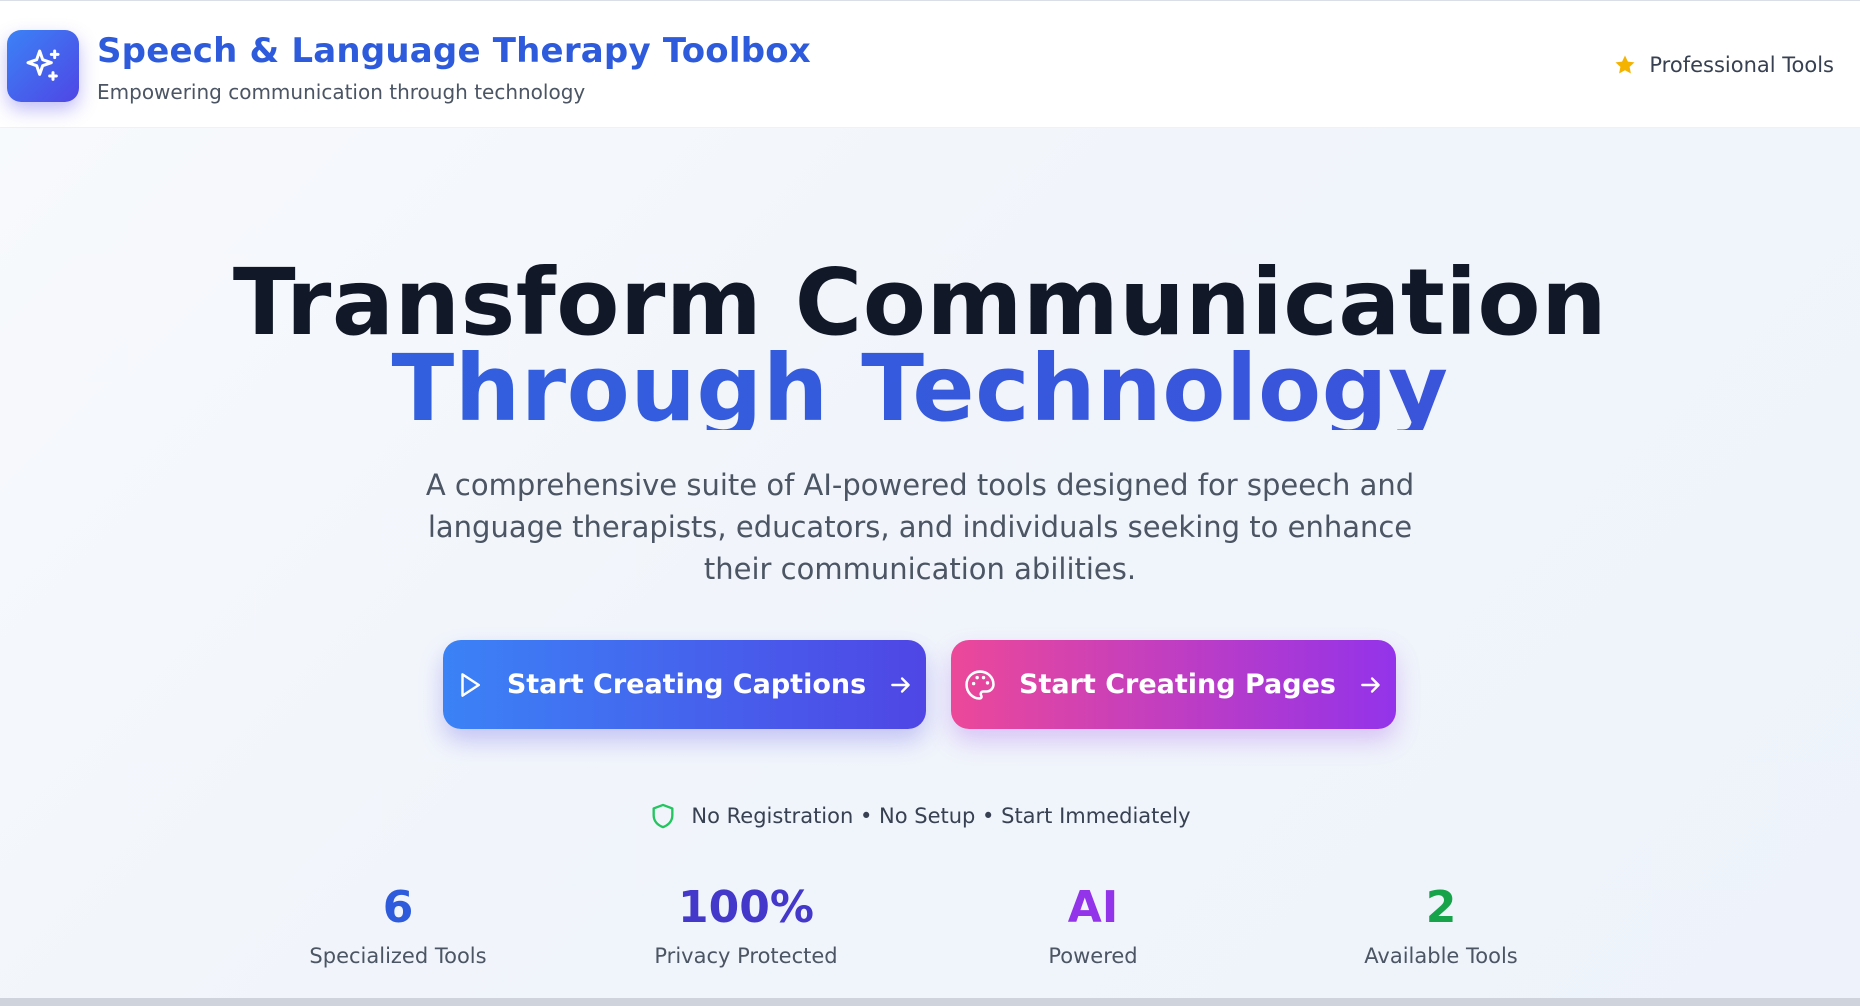 This screenshot has width=1860, height=1006. I want to click on sparkles-icon, so click(43, 65).